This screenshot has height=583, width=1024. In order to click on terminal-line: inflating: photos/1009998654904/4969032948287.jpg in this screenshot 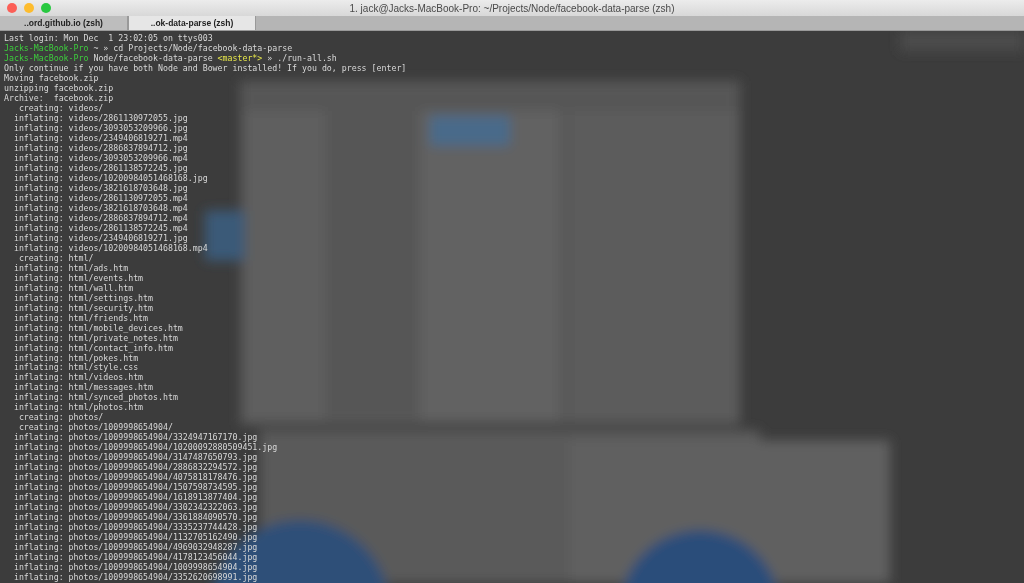, I will do `click(135, 547)`.